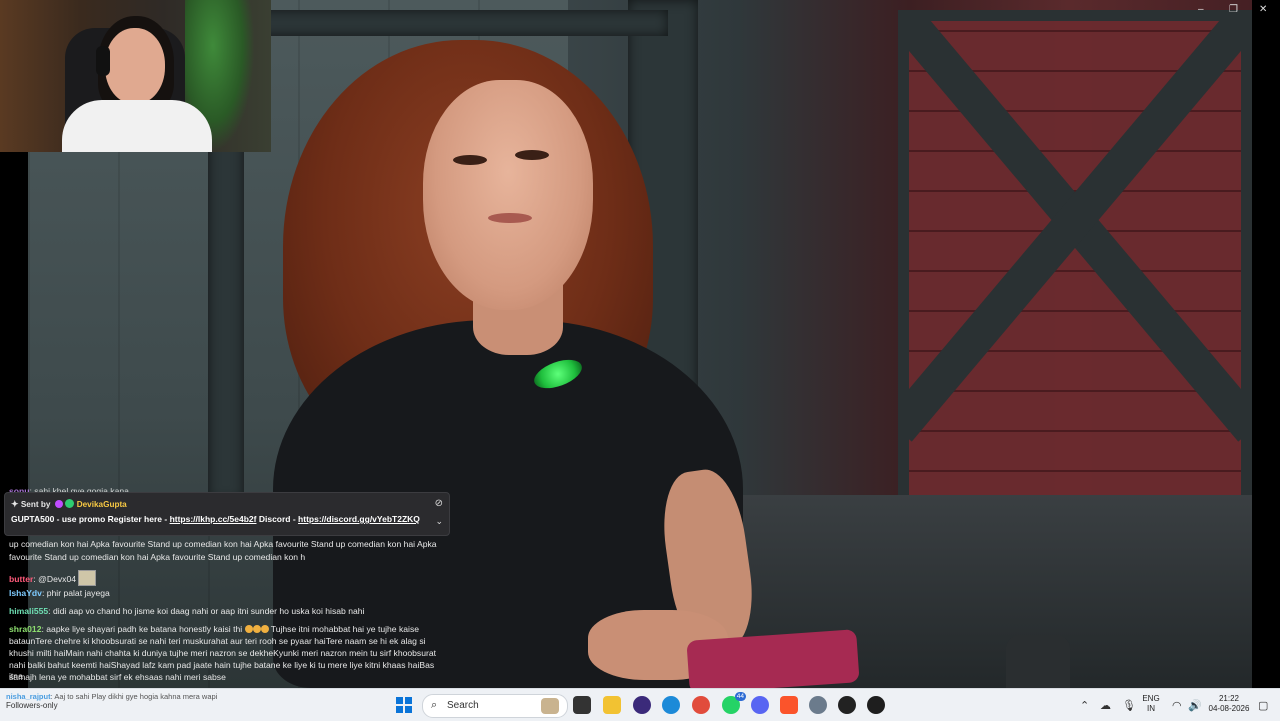 The width and height of the screenshot is (1280, 721). I want to click on microphone-icon: 🎙, so click(1129, 705).